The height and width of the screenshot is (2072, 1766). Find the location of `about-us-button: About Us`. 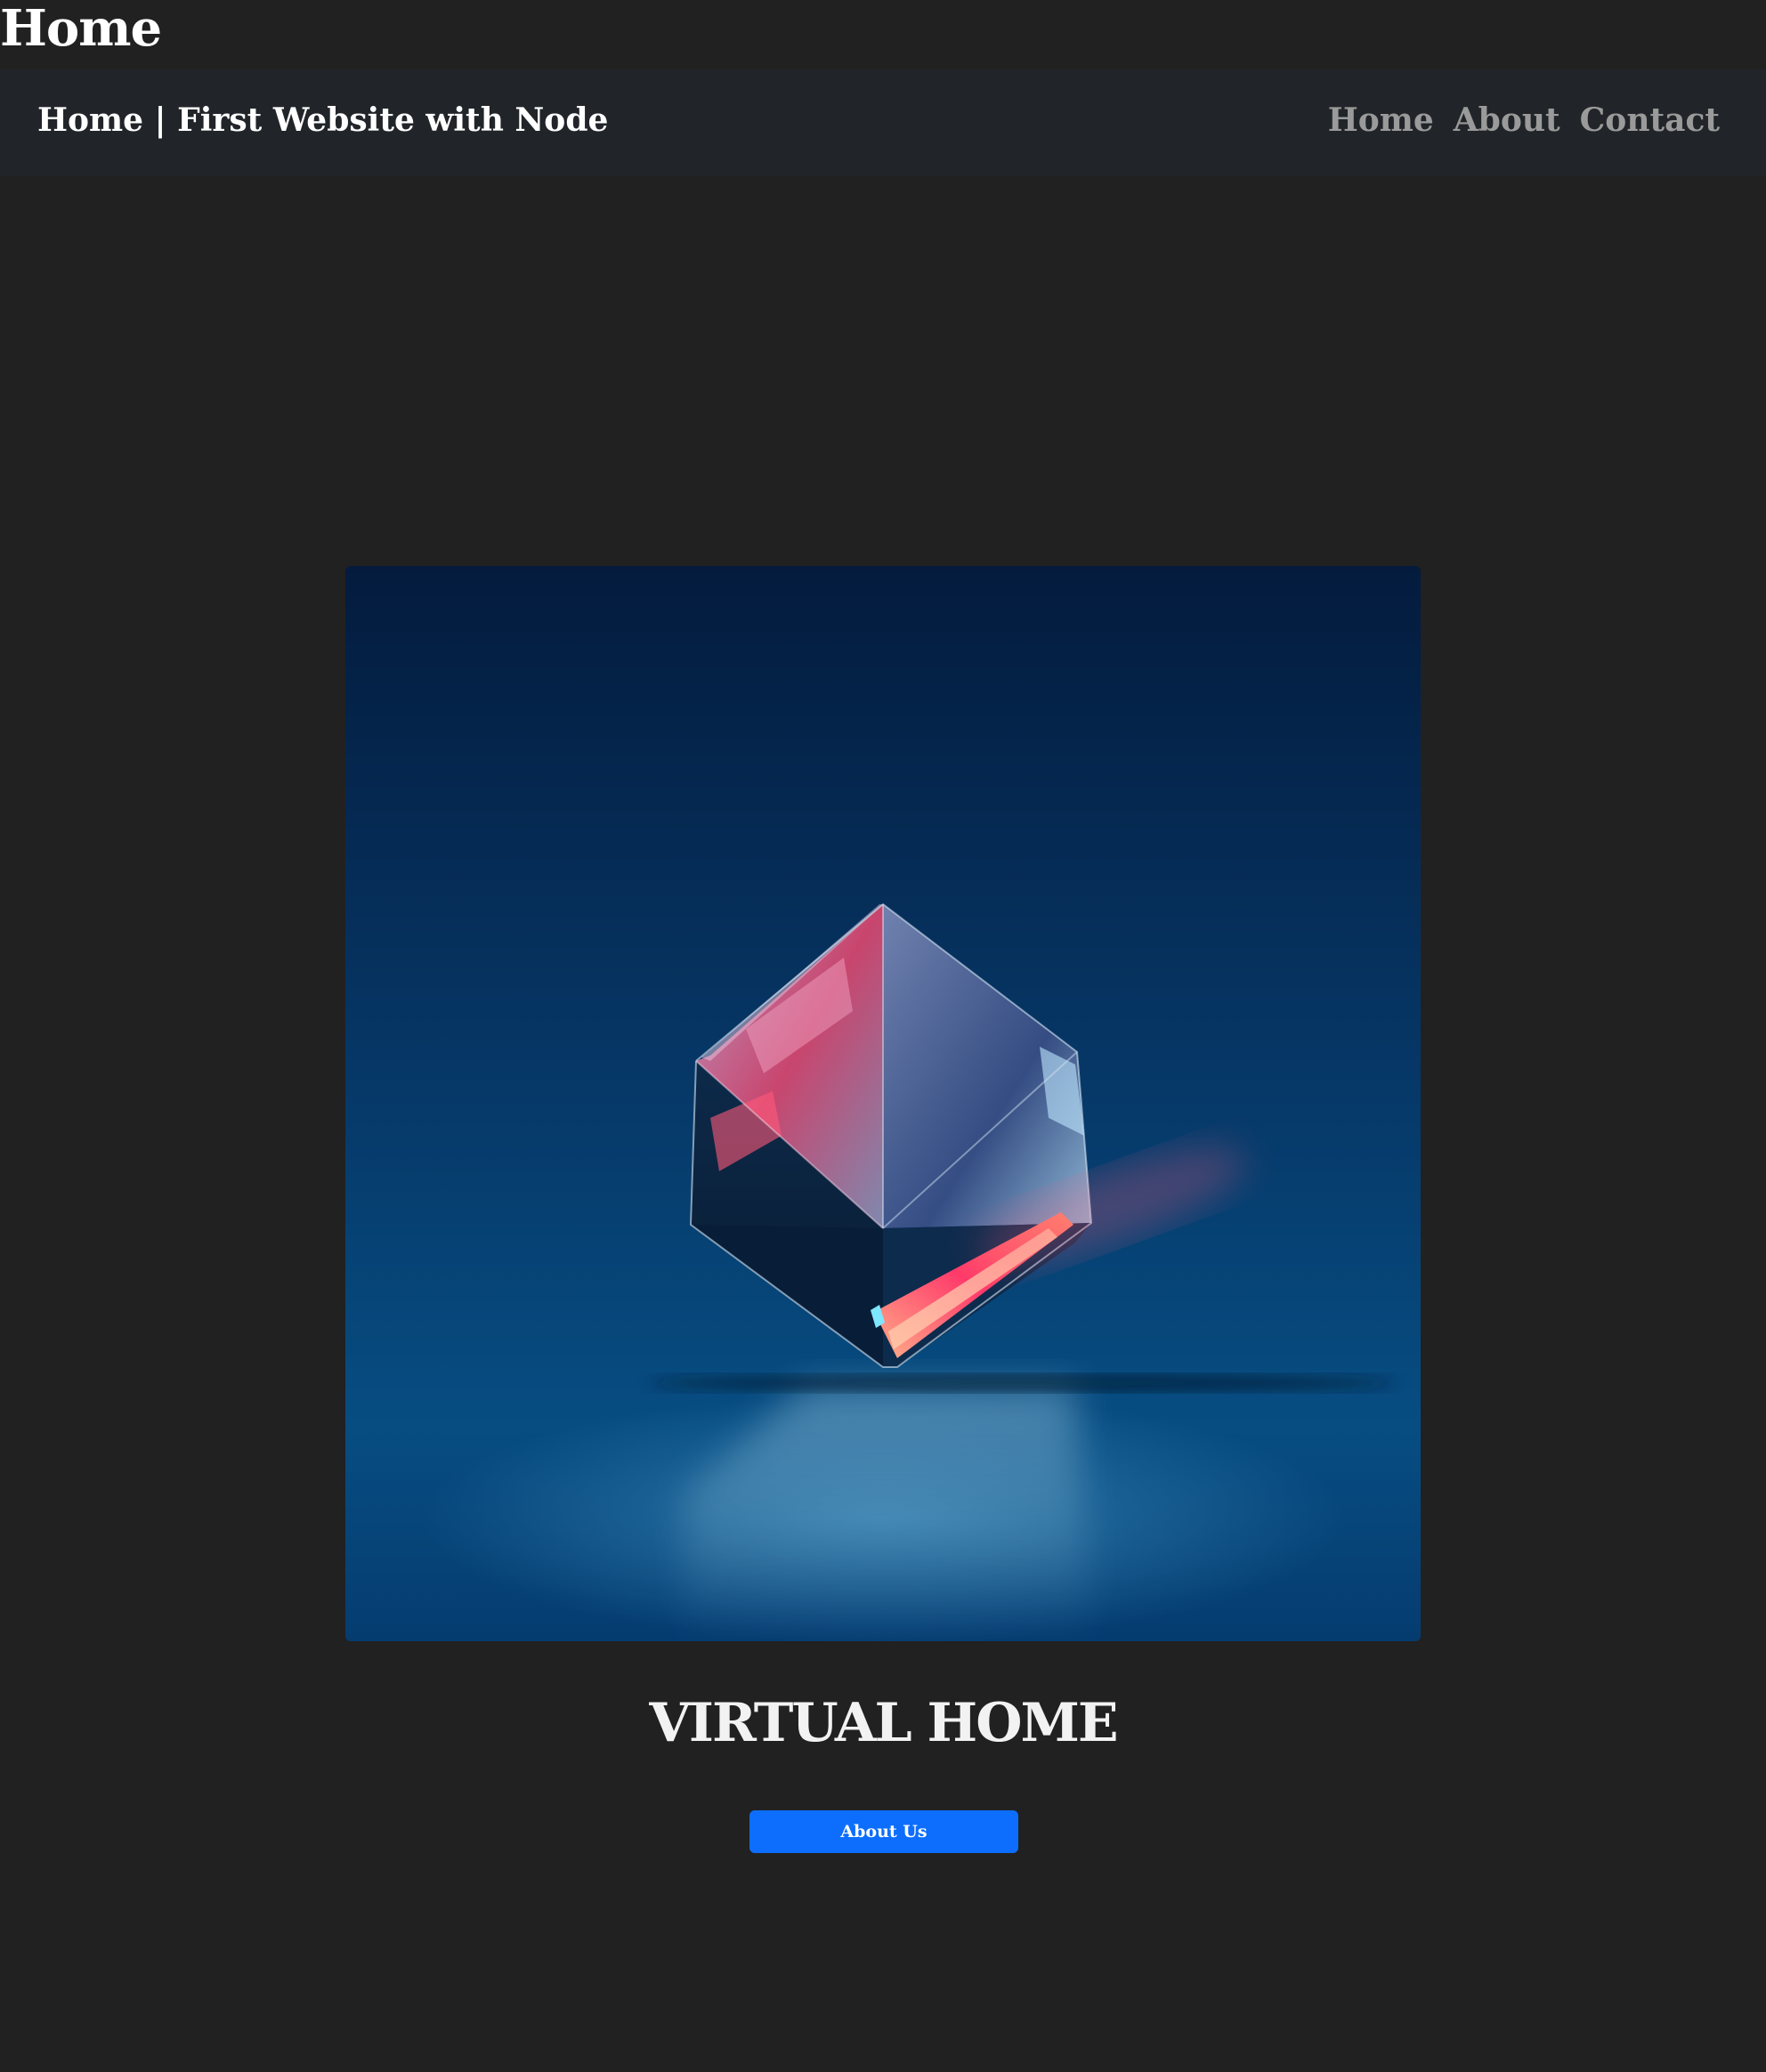

about-us-button: About Us is located at coordinates (884, 1831).